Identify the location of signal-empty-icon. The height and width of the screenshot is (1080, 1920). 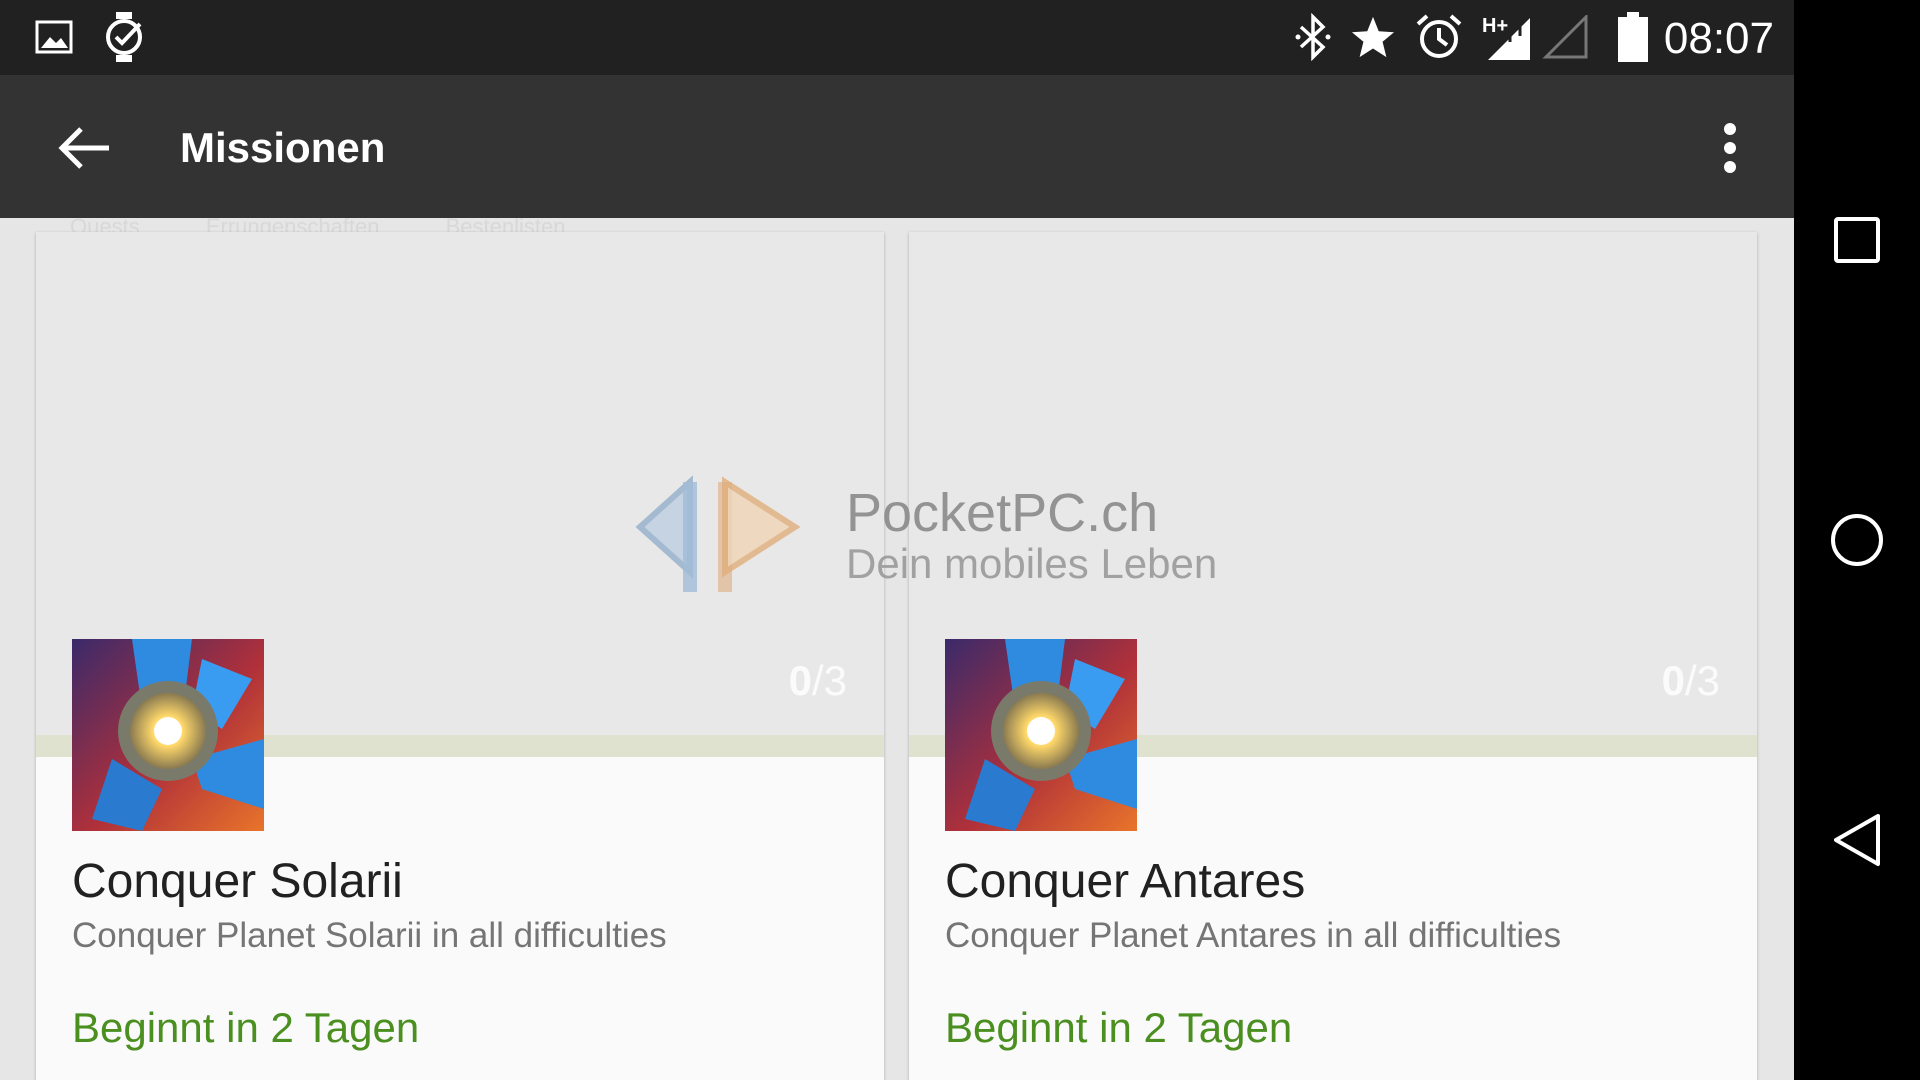
(1565, 37).